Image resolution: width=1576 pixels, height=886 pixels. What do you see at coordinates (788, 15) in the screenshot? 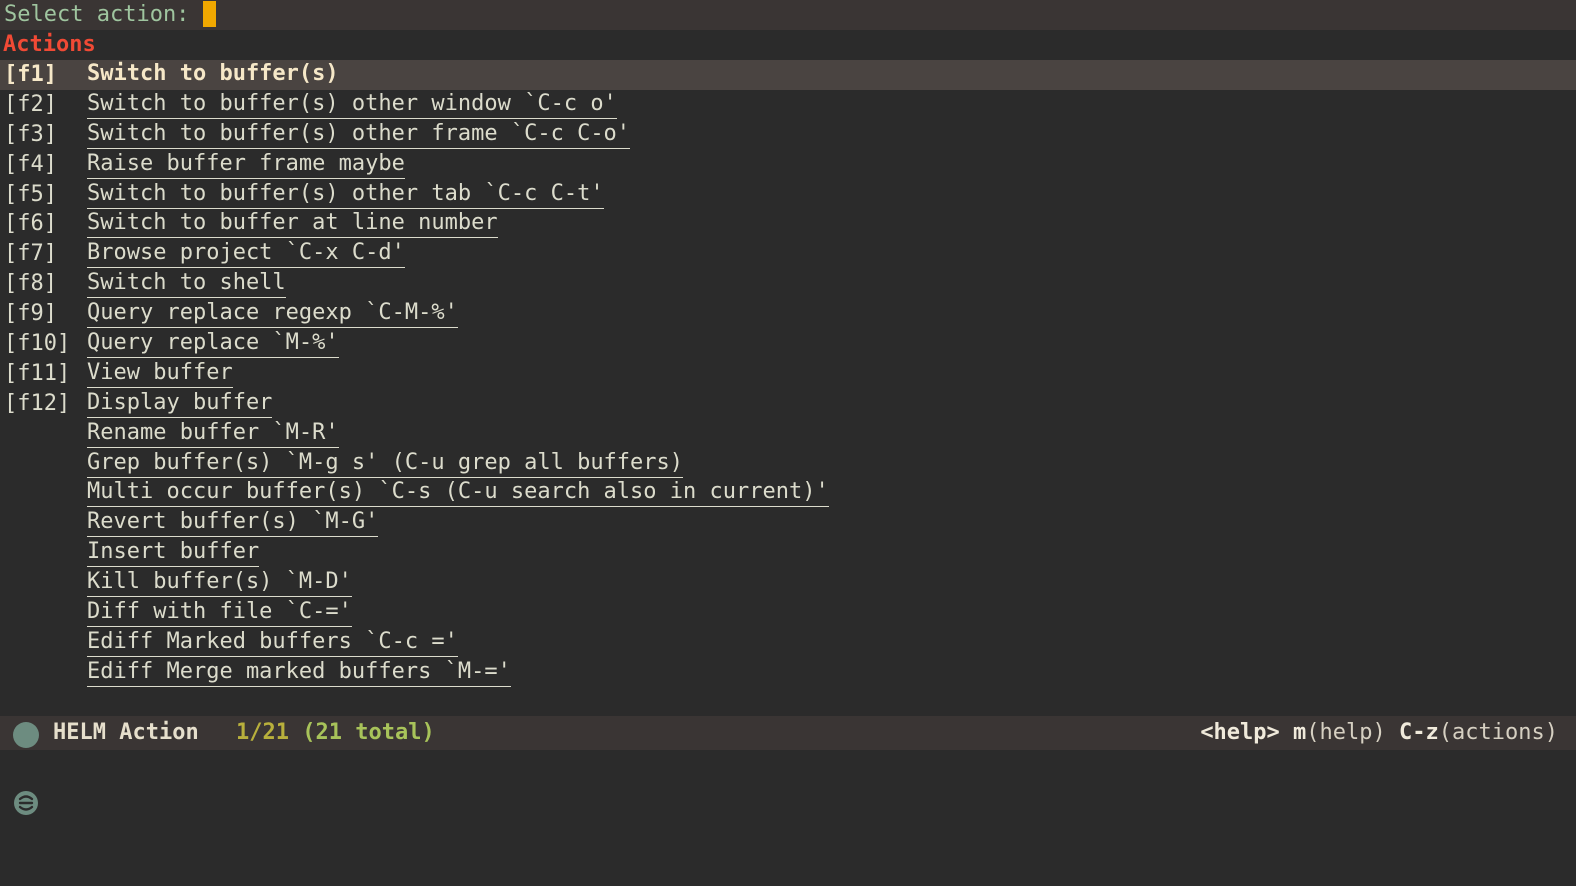
I see `minibuffer-prompt: Select action:` at bounding box center [788, 15].